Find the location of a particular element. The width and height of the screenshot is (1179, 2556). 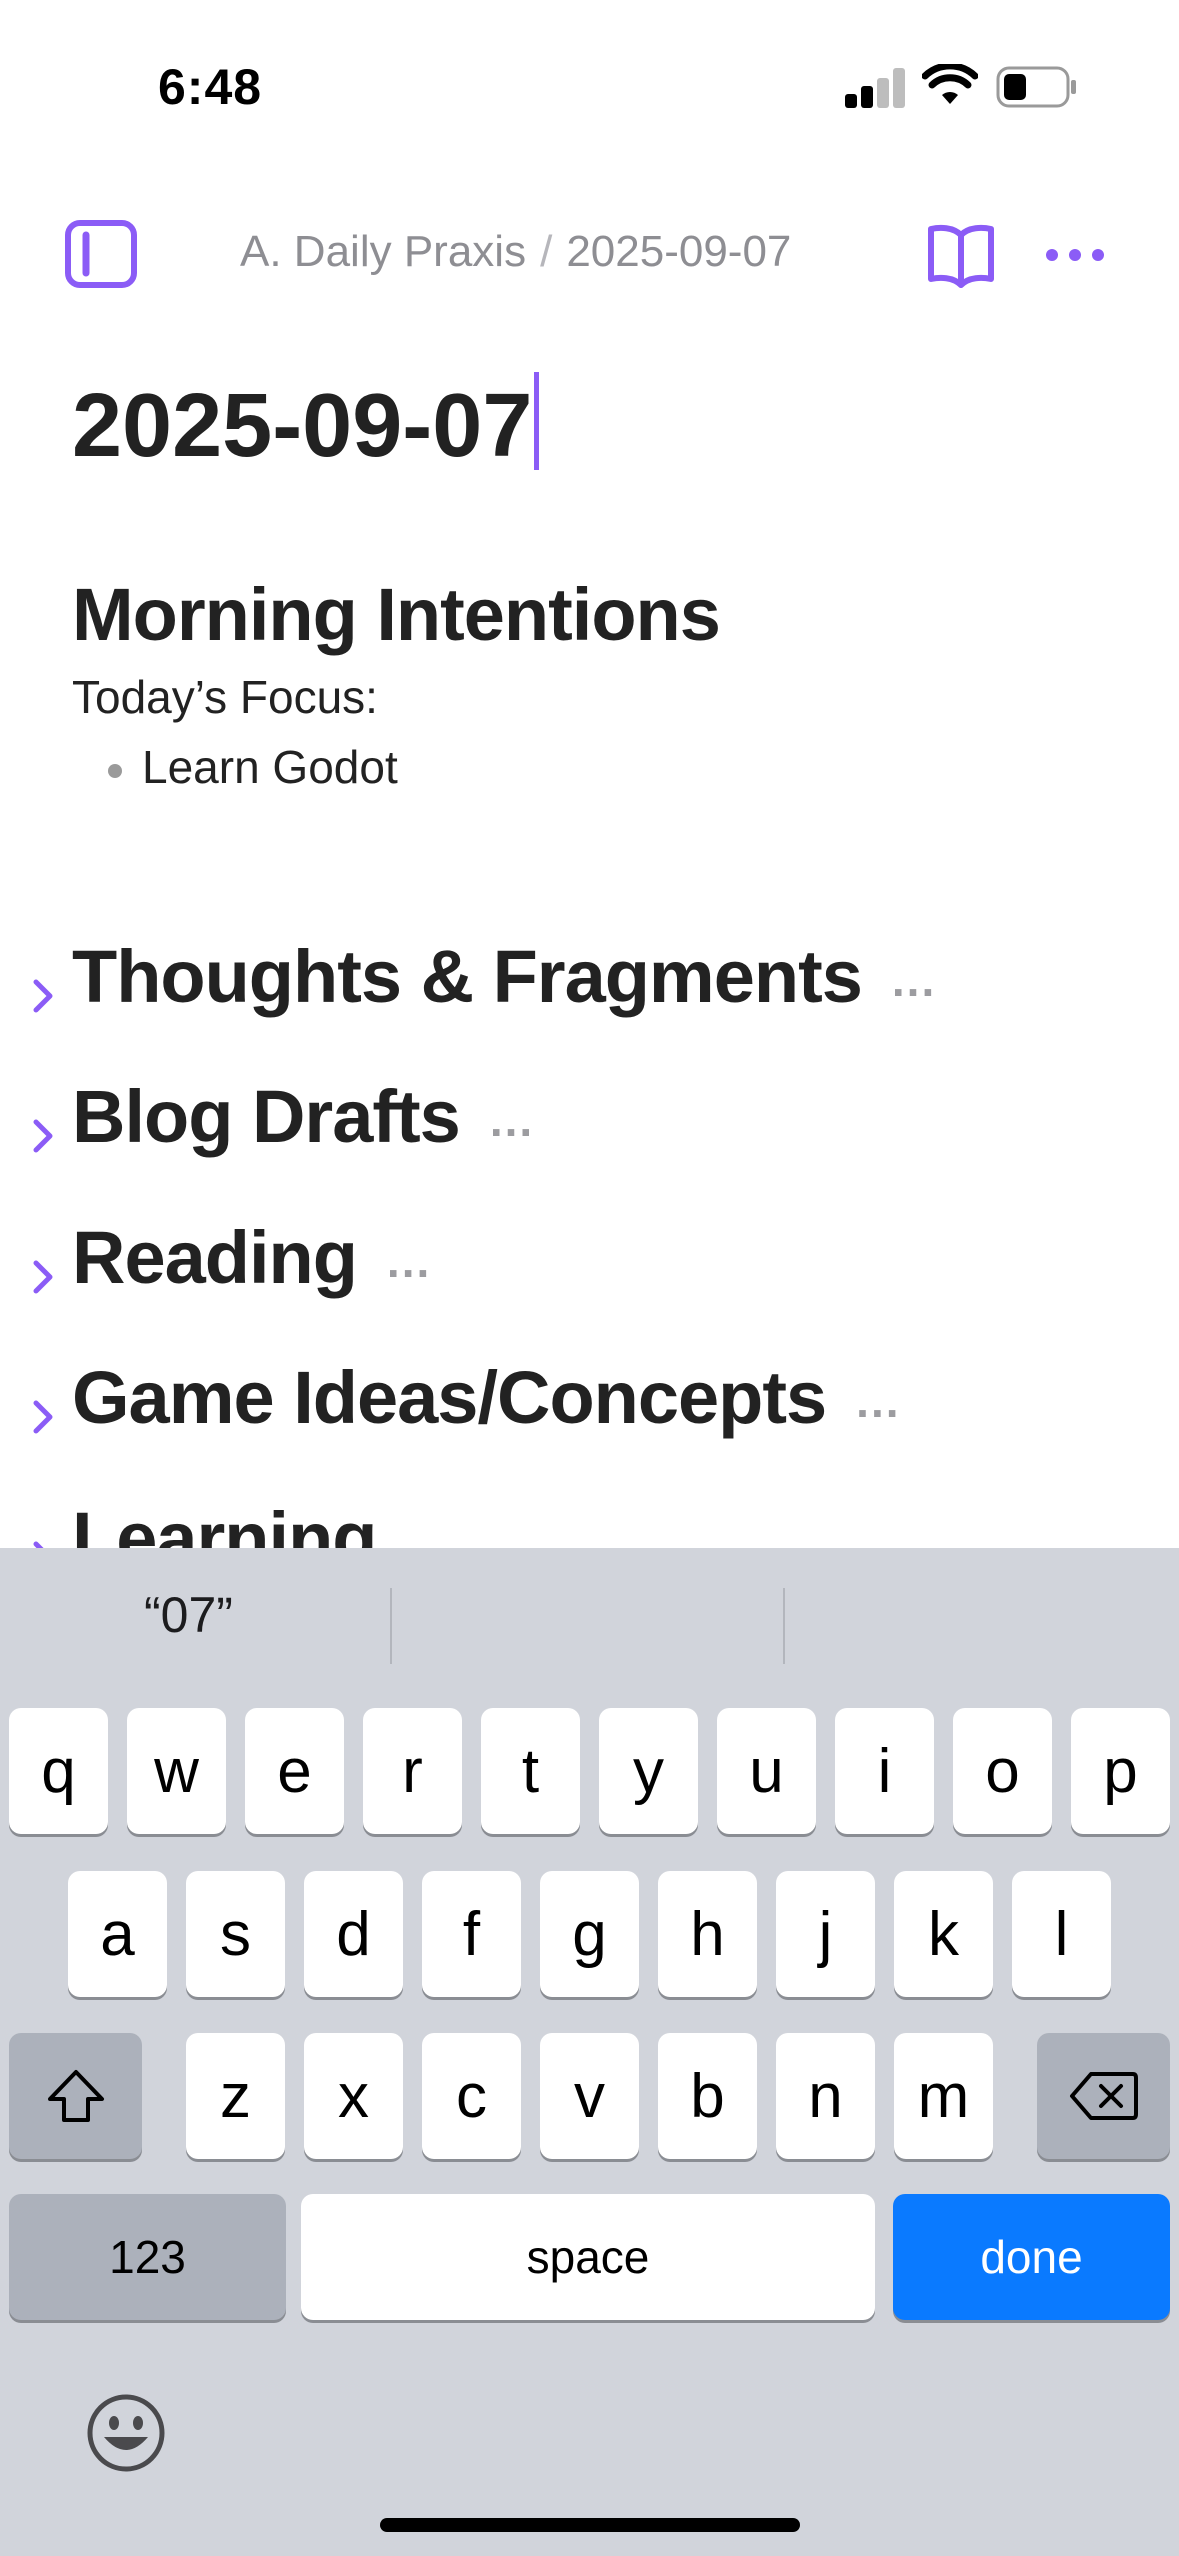

morning-intentions-heading: Morning Intentions is located at coordinates (396, 614).